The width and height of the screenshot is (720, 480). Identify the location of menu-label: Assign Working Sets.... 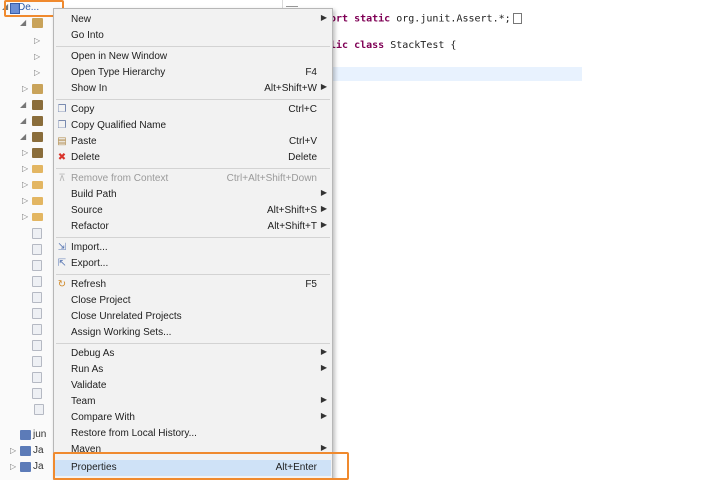
(121, 332).